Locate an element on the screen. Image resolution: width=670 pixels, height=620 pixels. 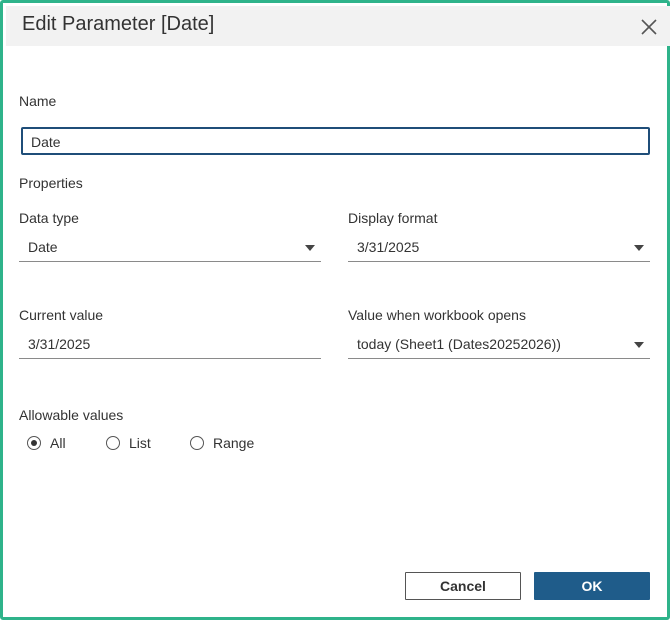
data-type-dropdown: Date is located at coordinates (170, 248).